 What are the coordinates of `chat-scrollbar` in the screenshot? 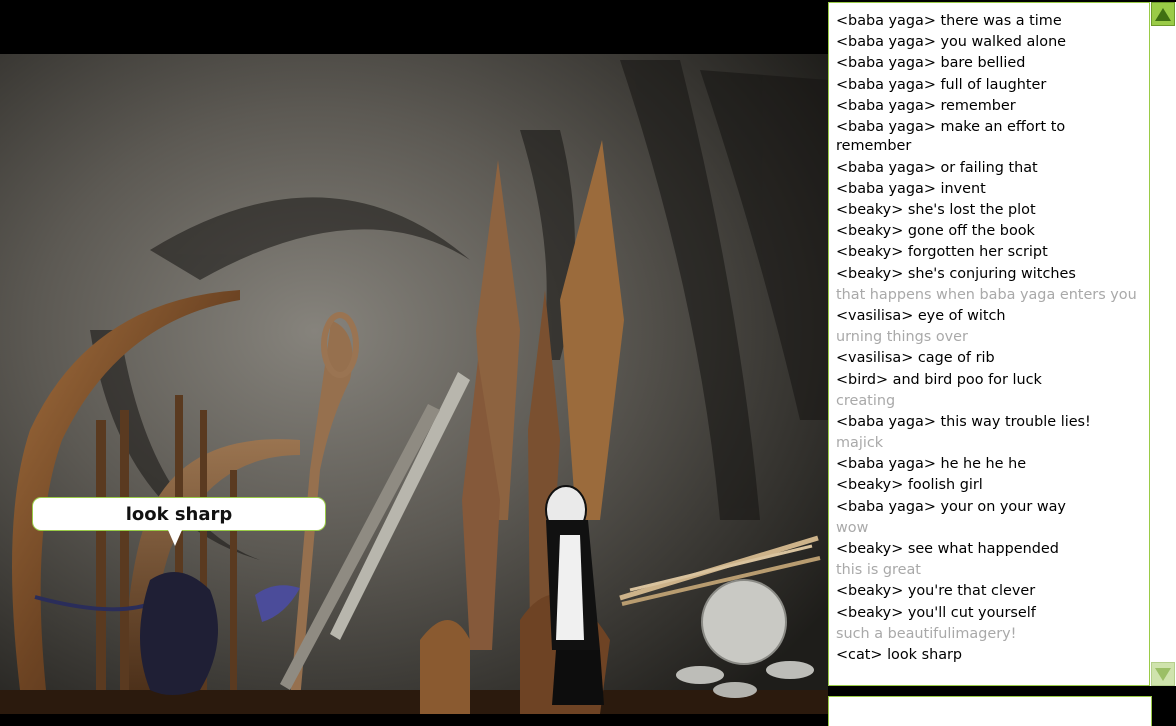 It's located at (1163, 344).